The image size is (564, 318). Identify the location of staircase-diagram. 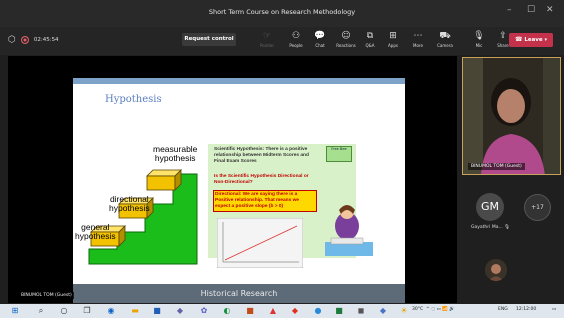
(143, 217).